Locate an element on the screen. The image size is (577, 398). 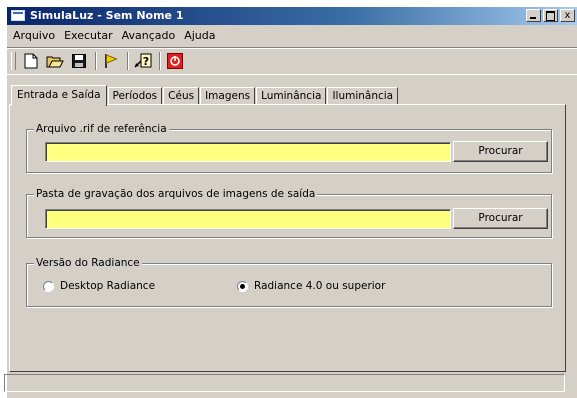
radio-radiance-4-label: Radiance 4.0 ou superior is located at coordinates (320, 286).